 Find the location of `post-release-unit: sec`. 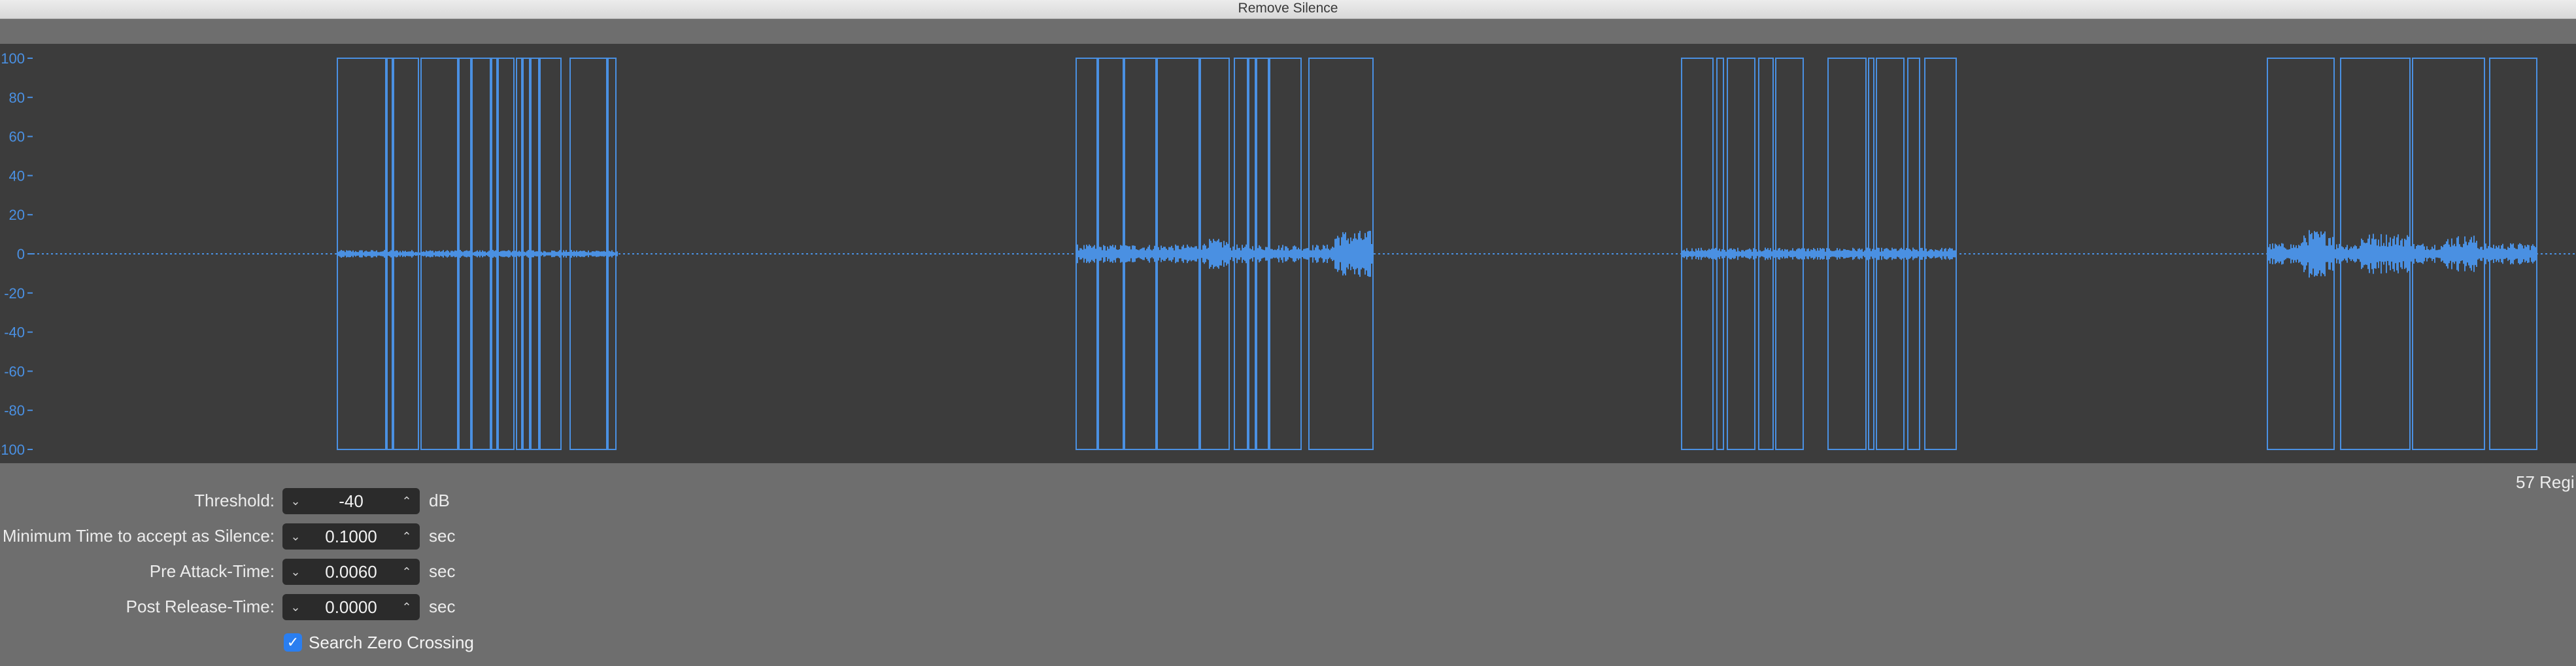

post-release-unit: sec is located at coordinates (442, 606).